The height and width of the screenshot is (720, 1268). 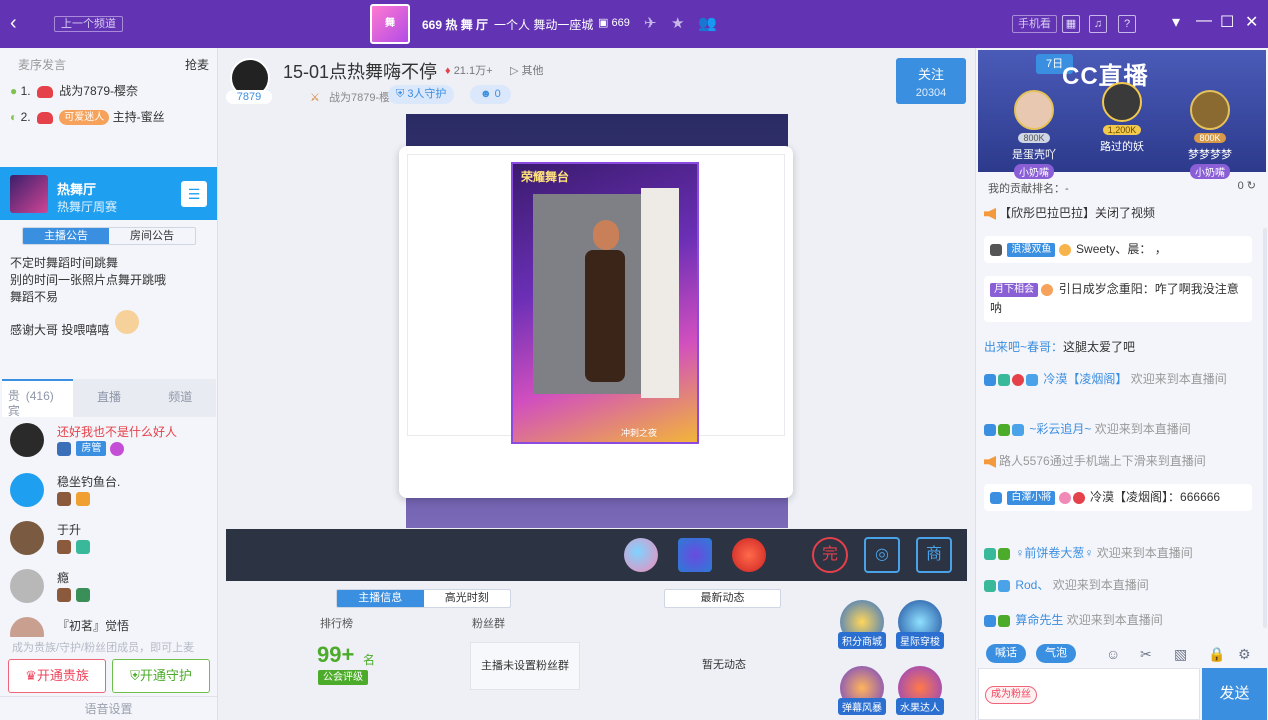 I want to click on chat-message: 浪漫双鱼 Sweety、晨： ，, so click(x=1118, y=249).